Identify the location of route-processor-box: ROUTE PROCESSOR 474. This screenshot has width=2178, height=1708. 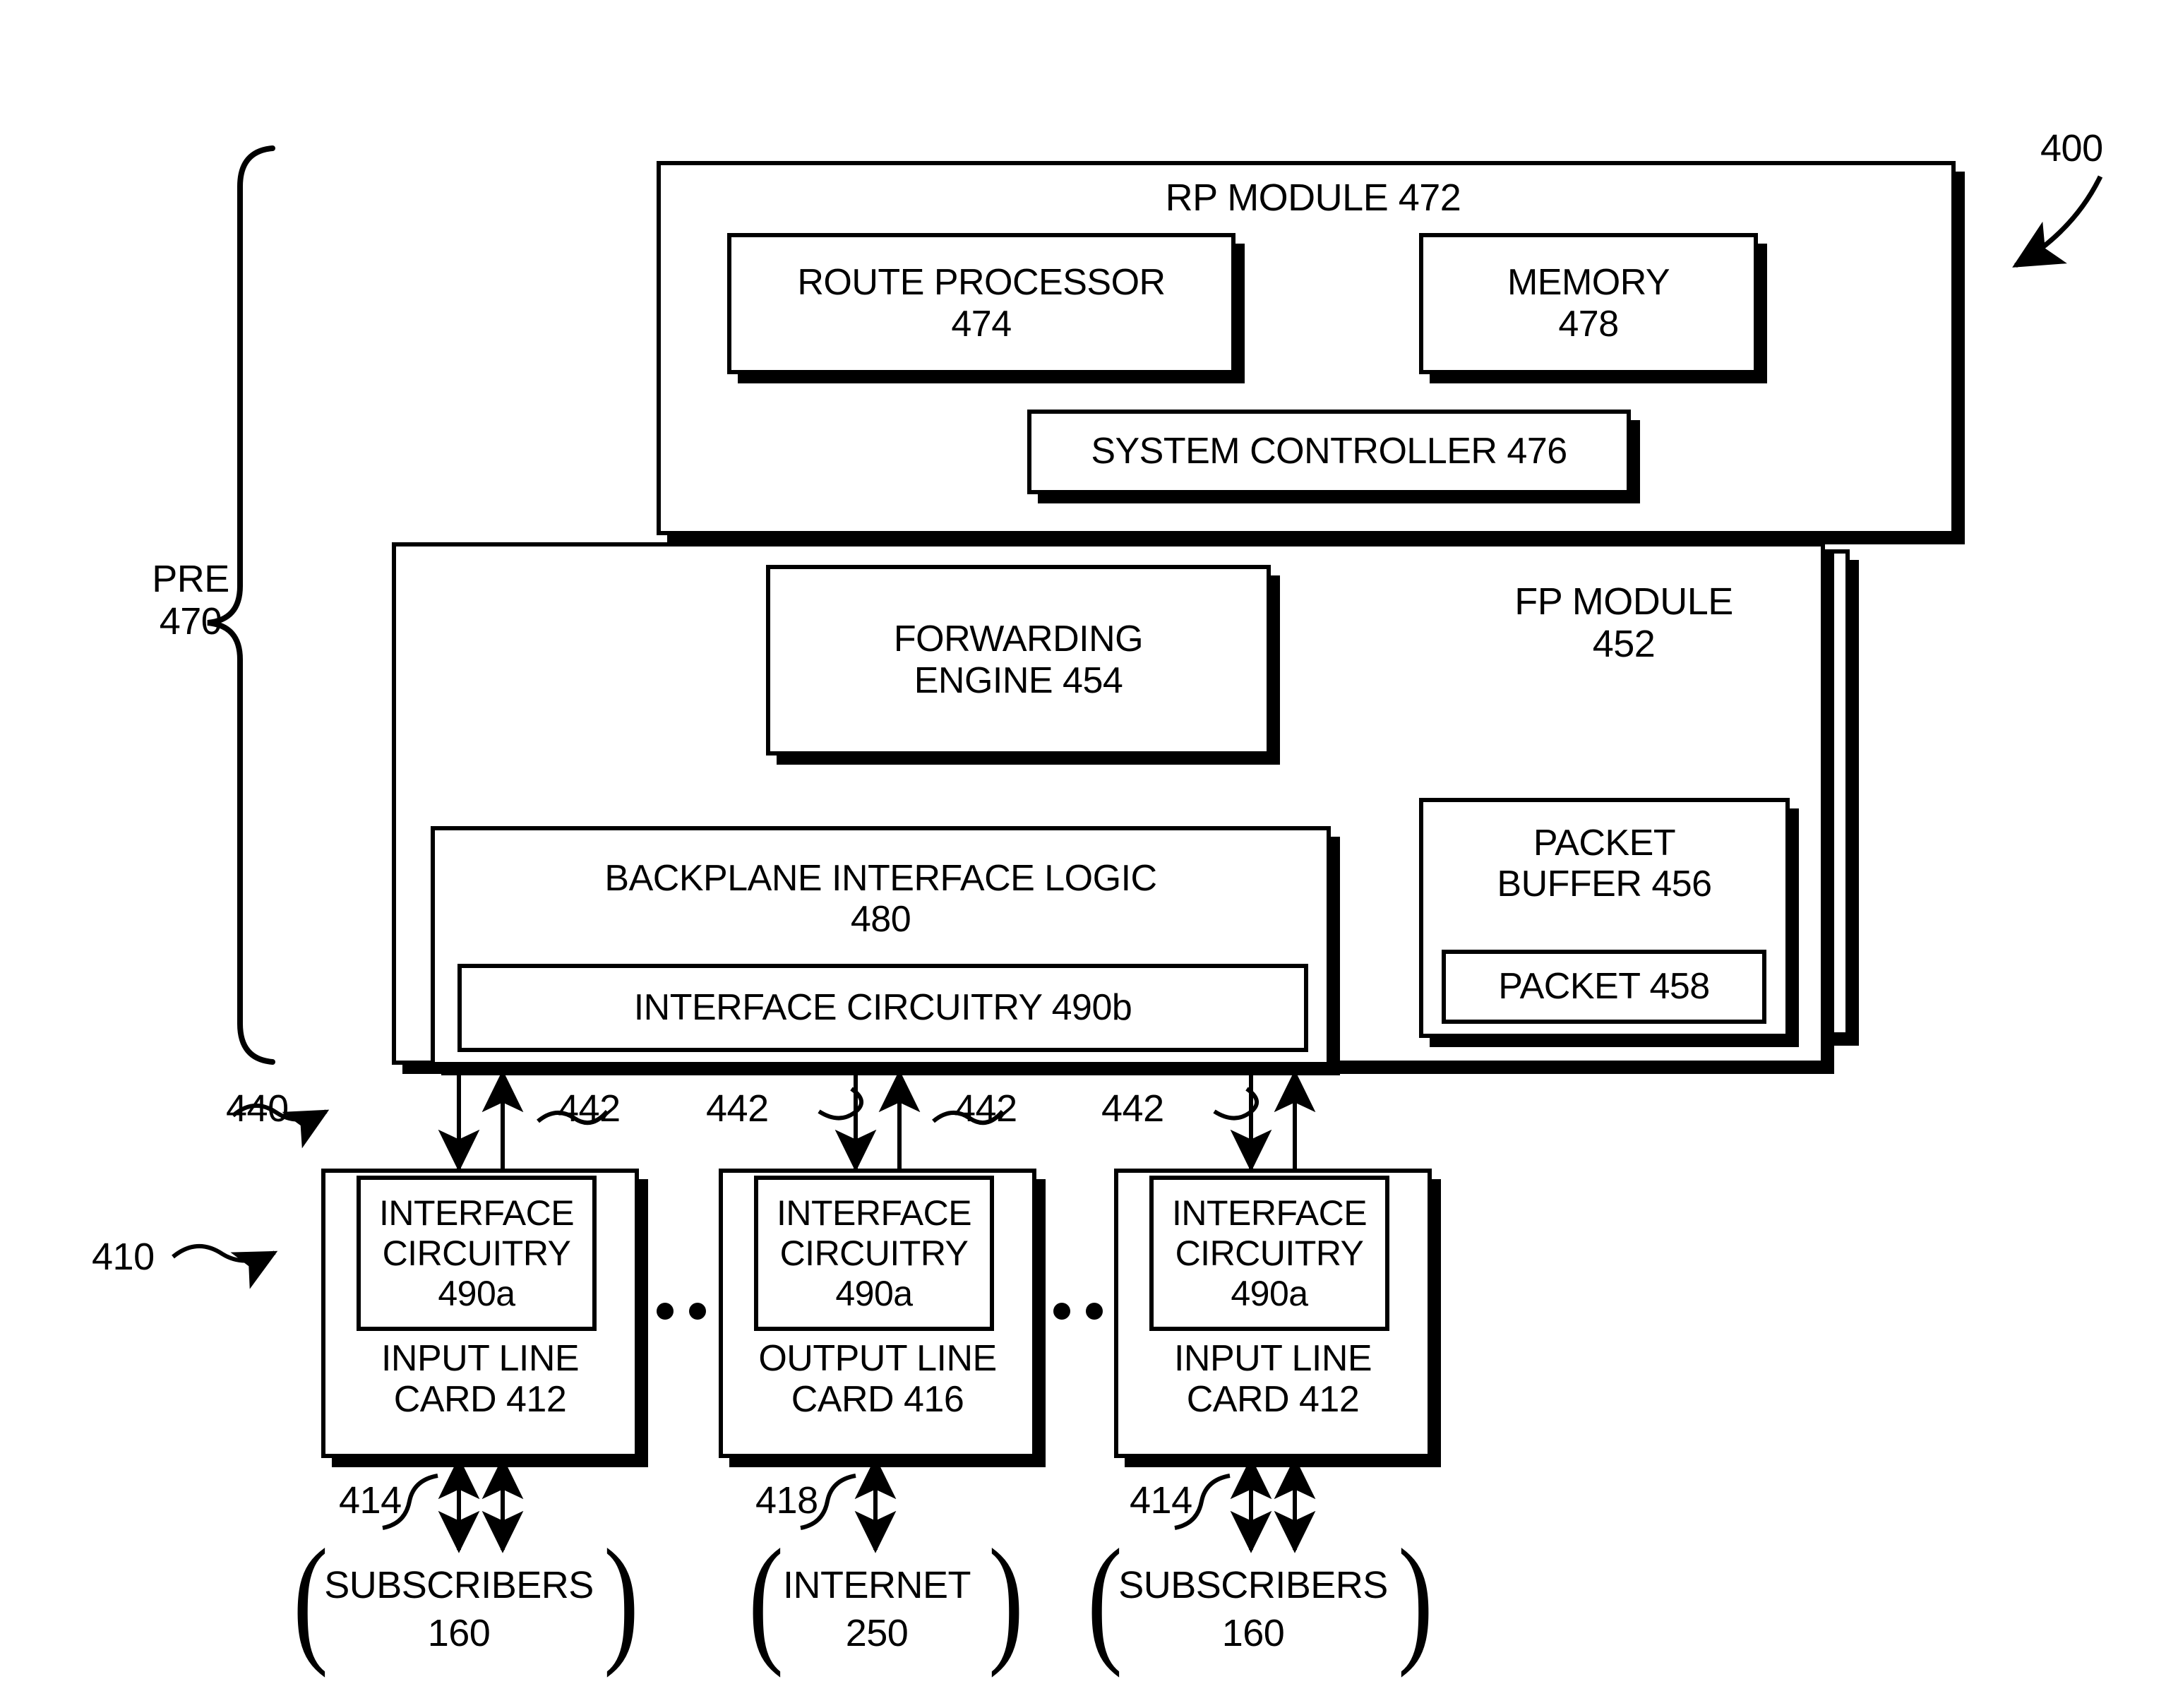
(981, 303).